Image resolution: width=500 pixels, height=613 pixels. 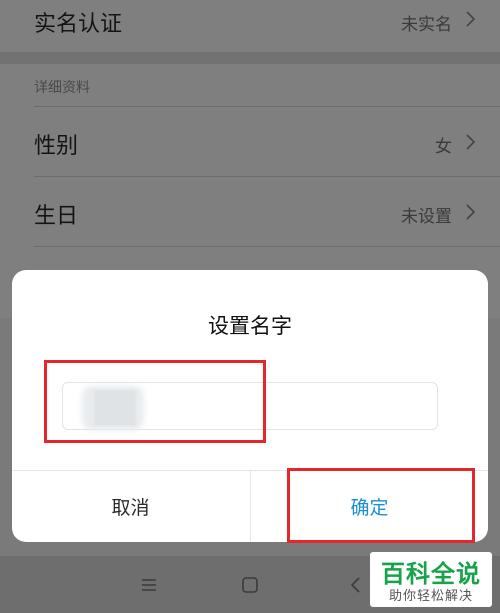 I want to click on settings-row-value: 未设置, so click(x=426, y=217).